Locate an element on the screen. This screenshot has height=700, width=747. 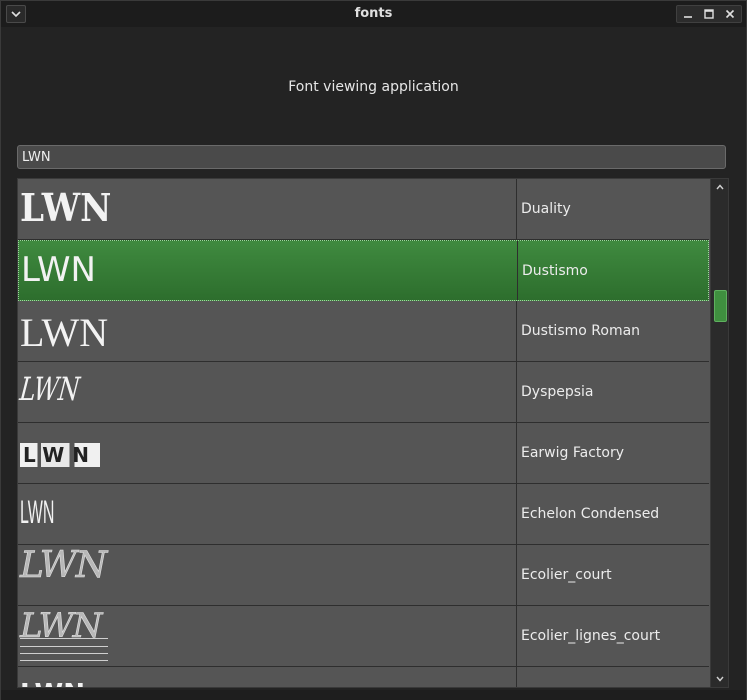
font-row-earwig-factory: LWN Earwig Factory is located at coordinates (363, 453).